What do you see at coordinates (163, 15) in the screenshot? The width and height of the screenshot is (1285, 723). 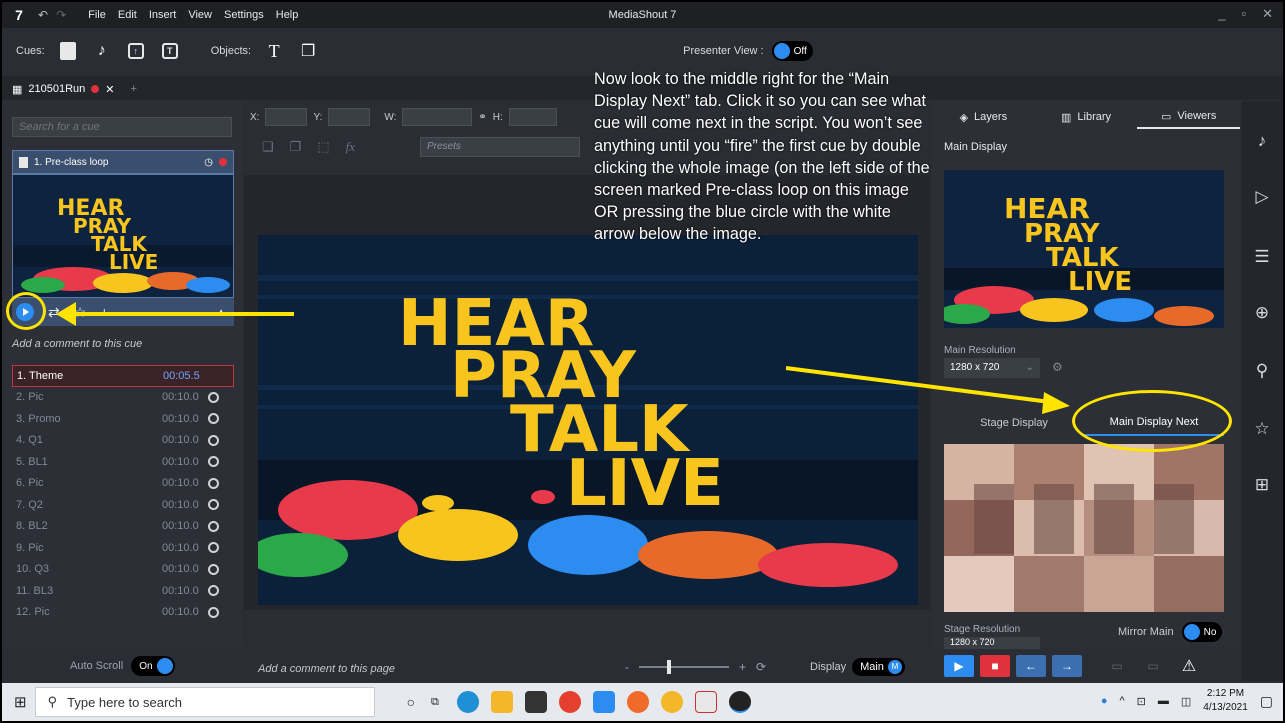 I see `menu-insert: Insert` at bounding box center [163, 15].